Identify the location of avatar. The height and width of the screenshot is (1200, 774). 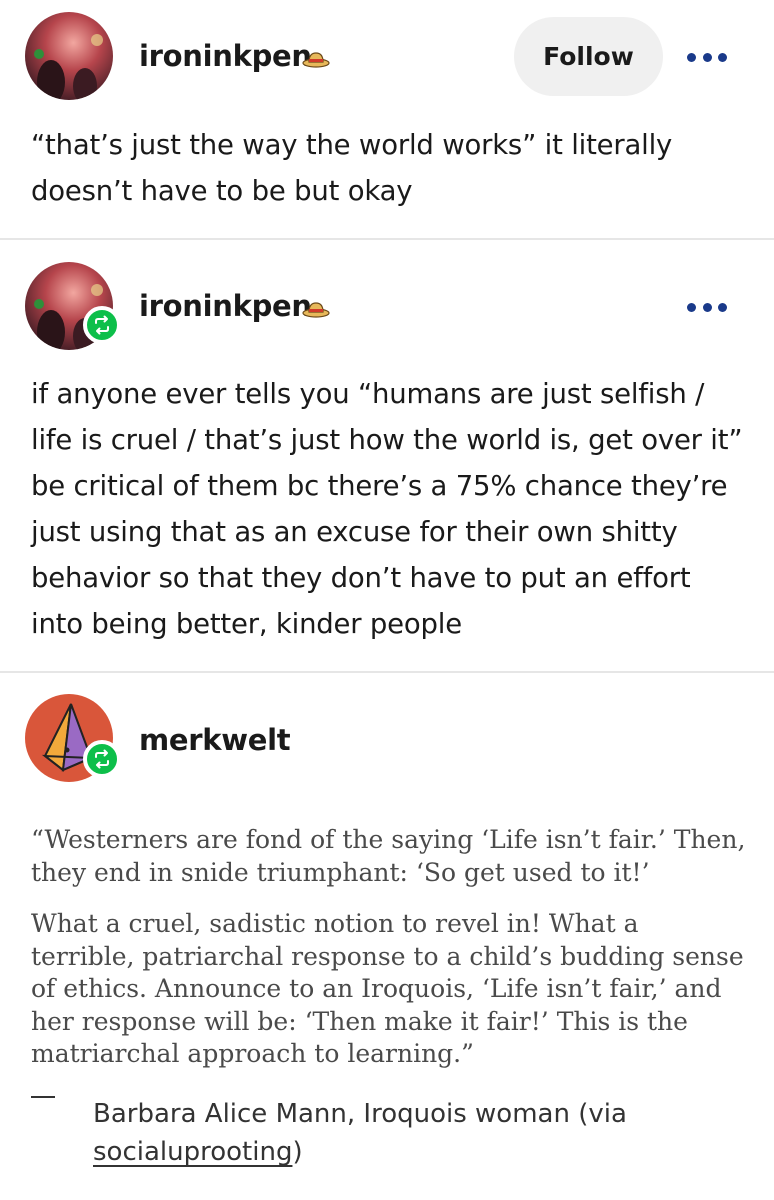
(69, 56).